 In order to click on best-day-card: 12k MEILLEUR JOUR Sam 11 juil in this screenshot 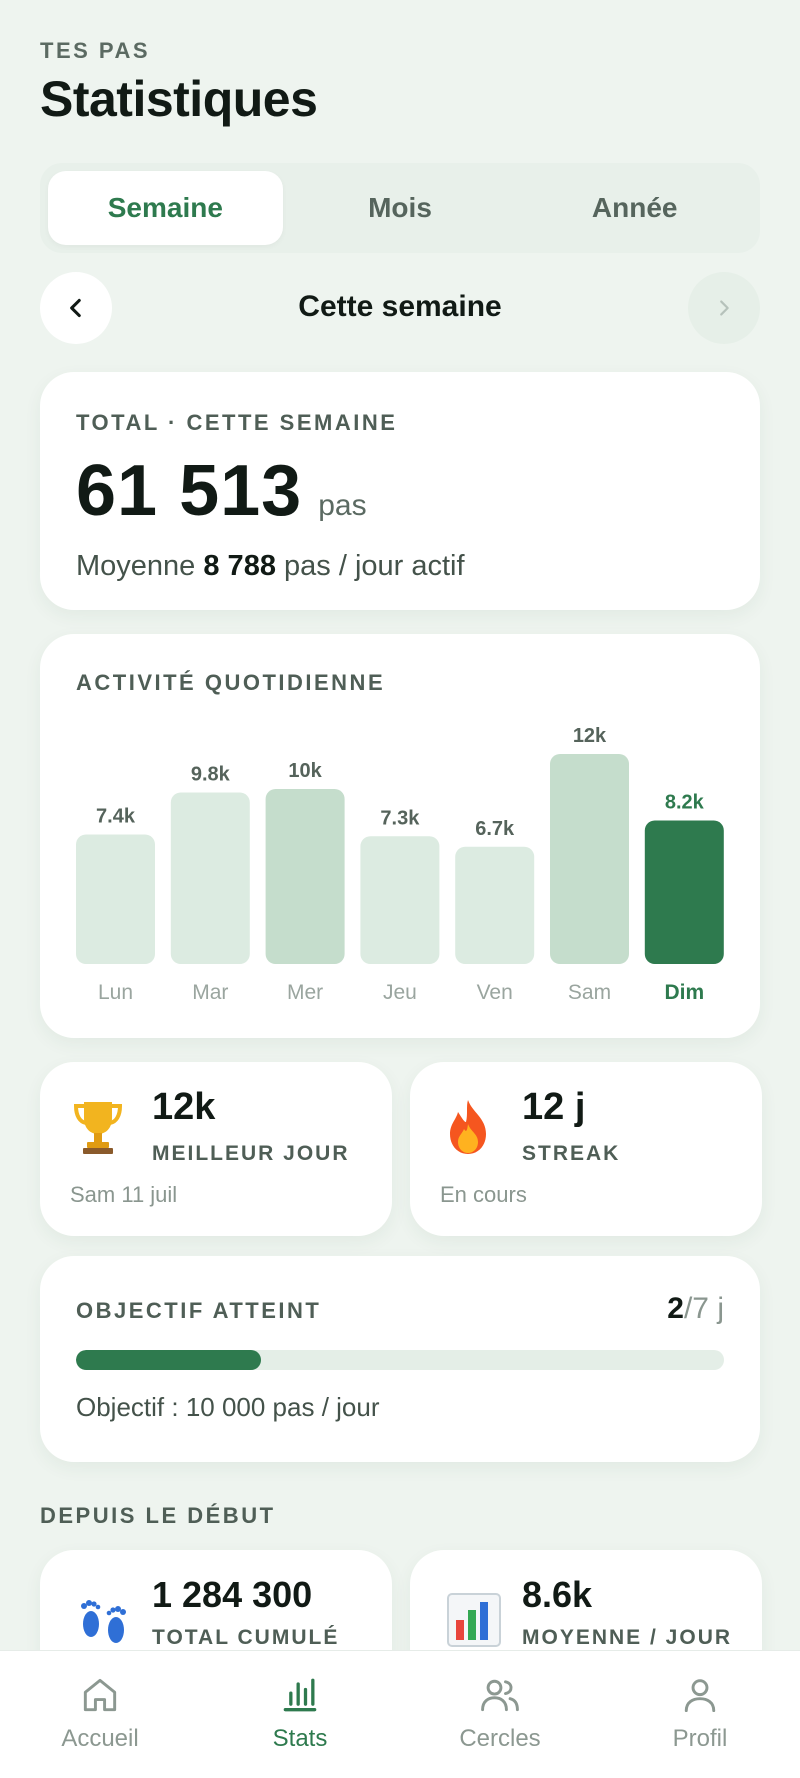, I will do `click(216, 1149)`.